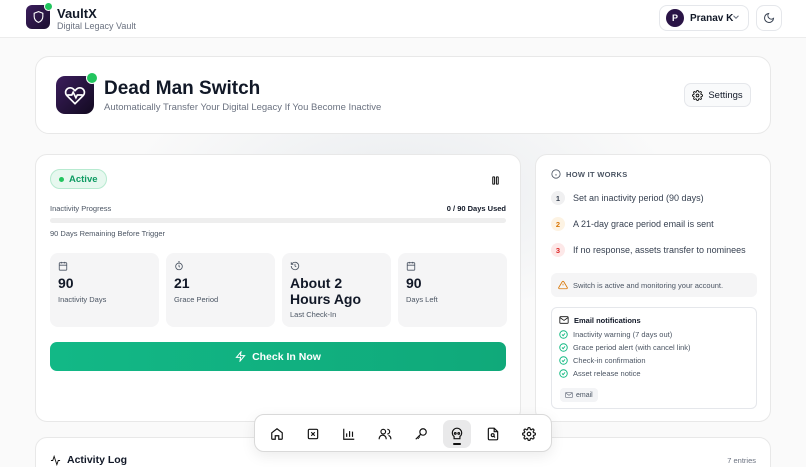 The image size is (806, 467). What do you see at coordinates (476, 208) in the screenshot?
I see `progress-value: 0 / 90 Days Used` at bounding box center [476, 208].